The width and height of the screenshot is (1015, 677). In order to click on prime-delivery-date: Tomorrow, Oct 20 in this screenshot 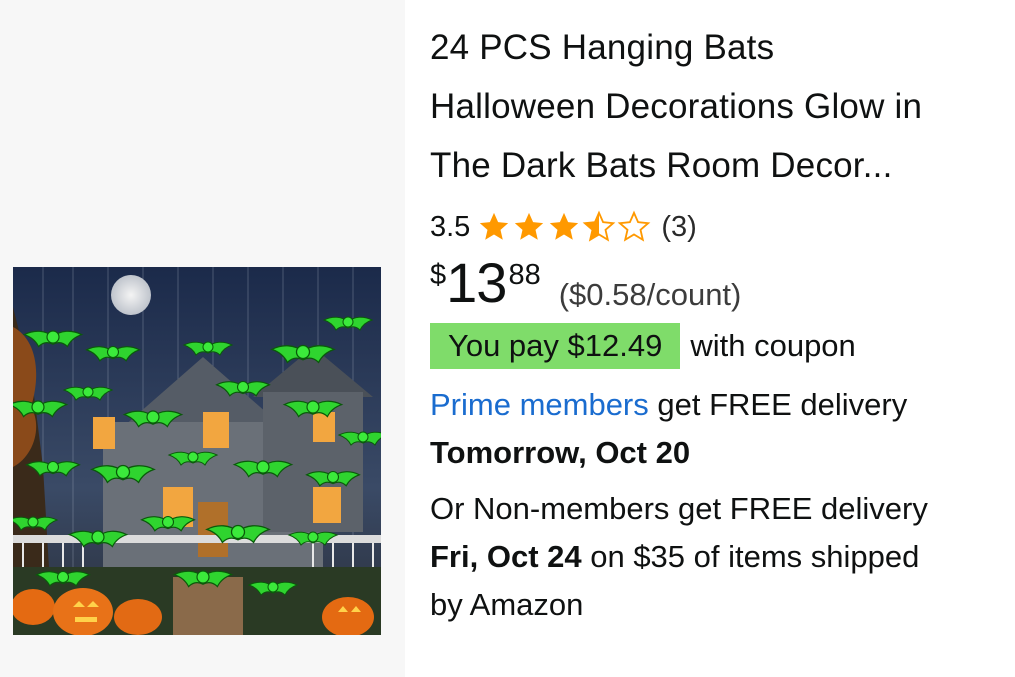, I will do `click(560, 452)`.